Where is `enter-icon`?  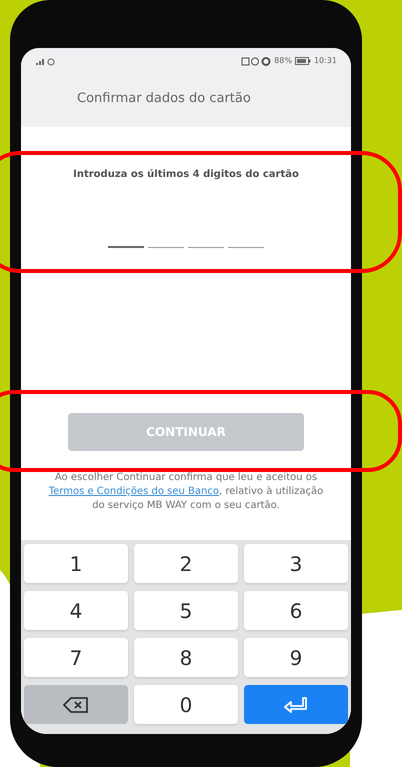
enter-icon is located at coordinates (296, 705).